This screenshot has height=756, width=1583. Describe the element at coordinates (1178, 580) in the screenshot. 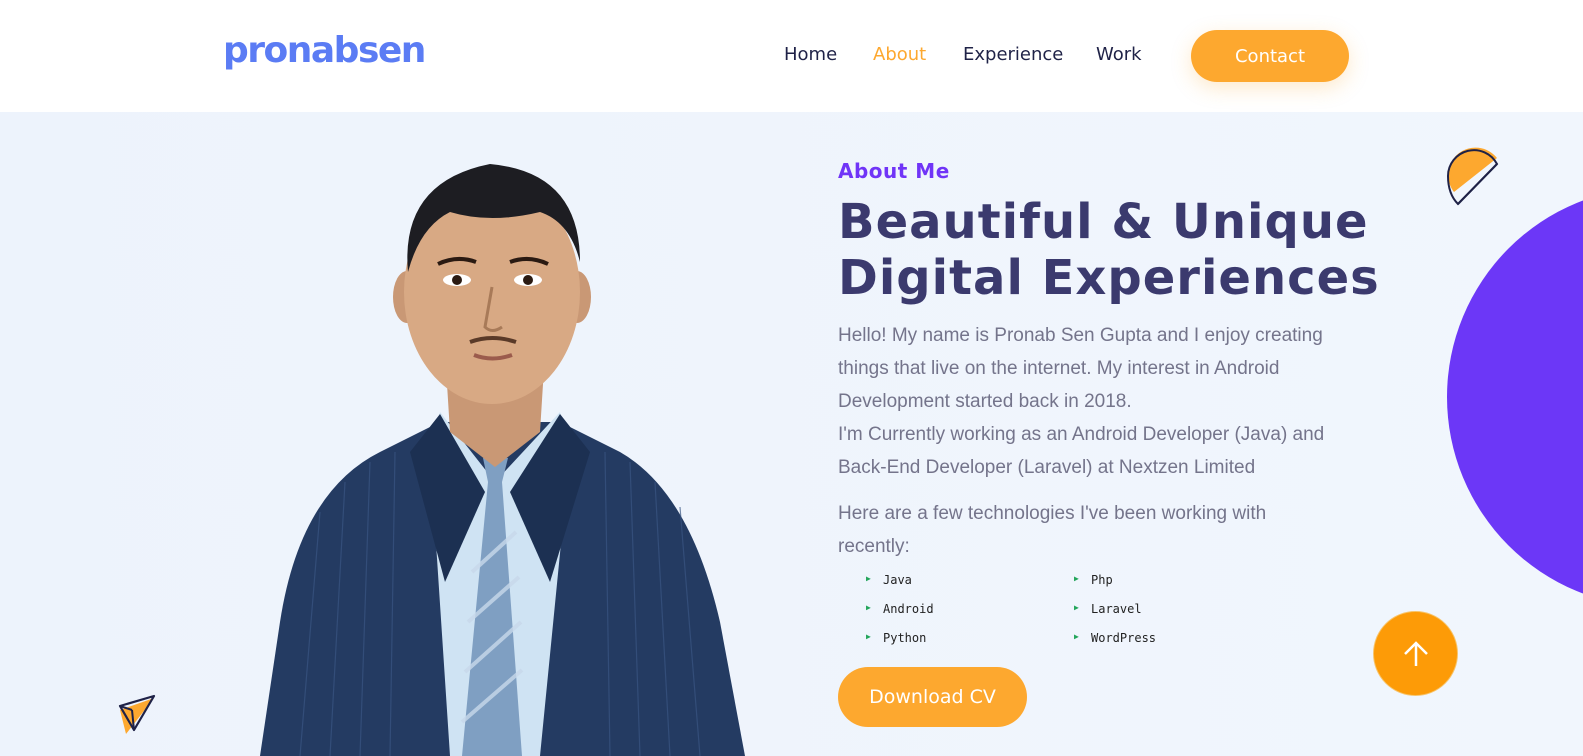

I see `list-item: ▶ Php` at that location.